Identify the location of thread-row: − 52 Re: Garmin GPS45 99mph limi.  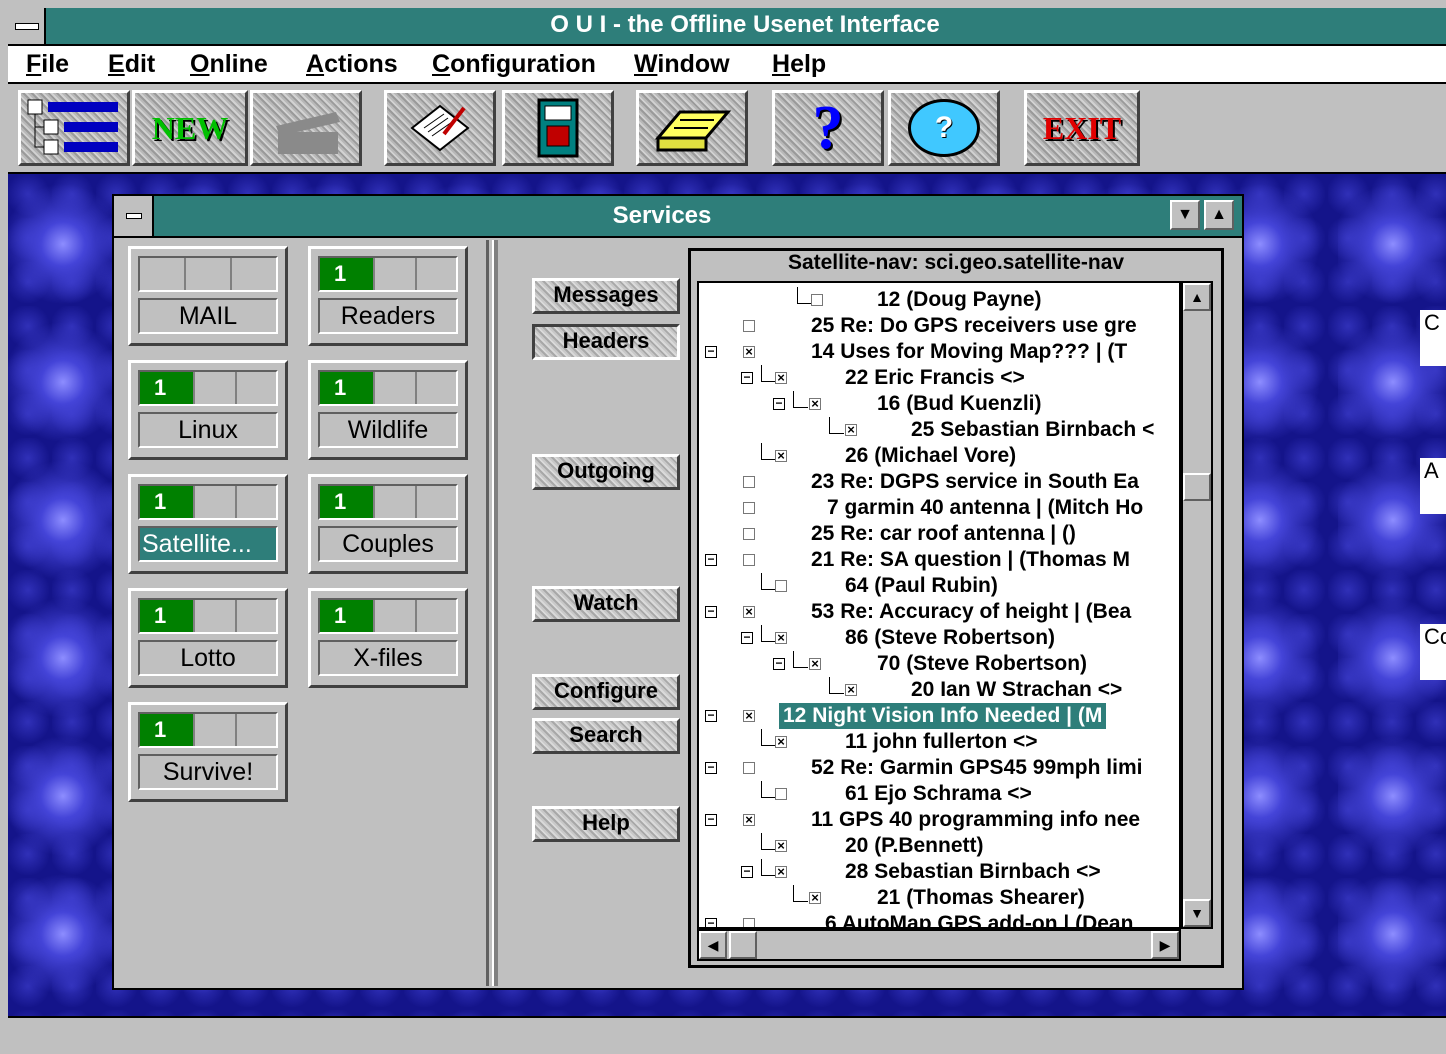
(939, 768).